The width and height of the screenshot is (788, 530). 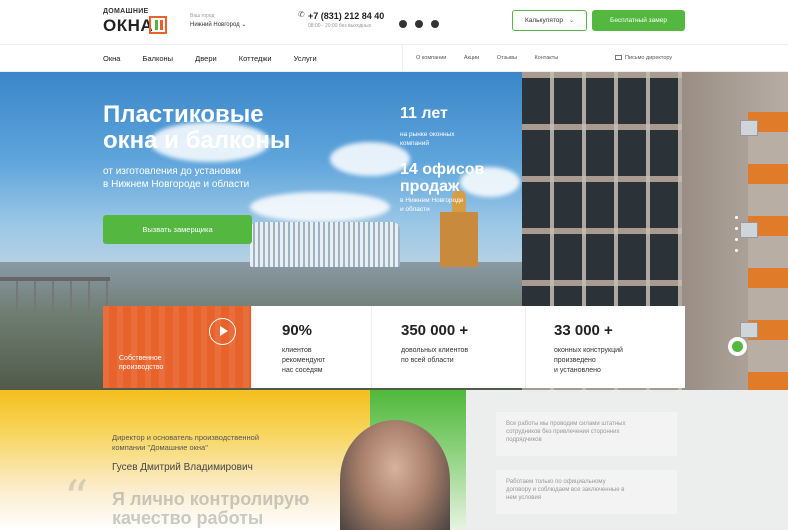 What do you see at coordinates (141, 363) in the screenshot?
I see `production-label: Собственное производство` at bounding box center [141, 363].